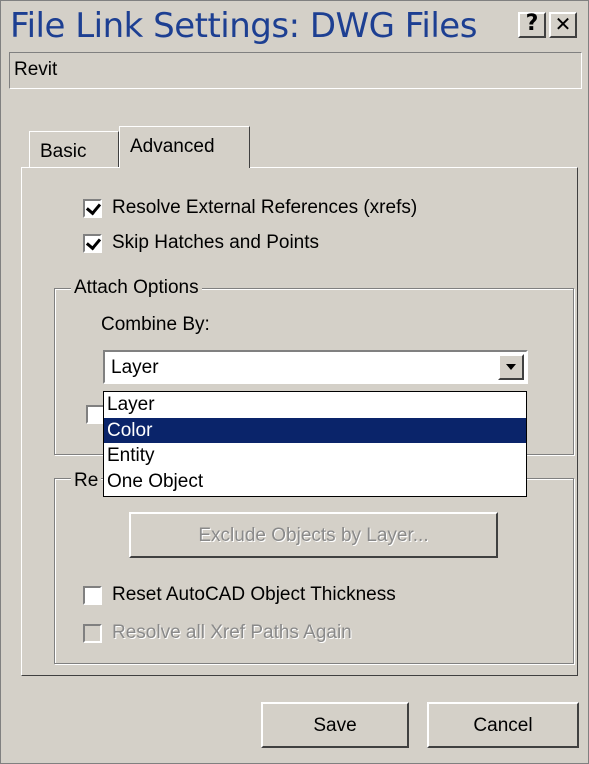 This screenshot has height=764, width=589. I want to click on resolve-xref-paths-option: Resolve all Xref Paths Again, so click(217, 633).